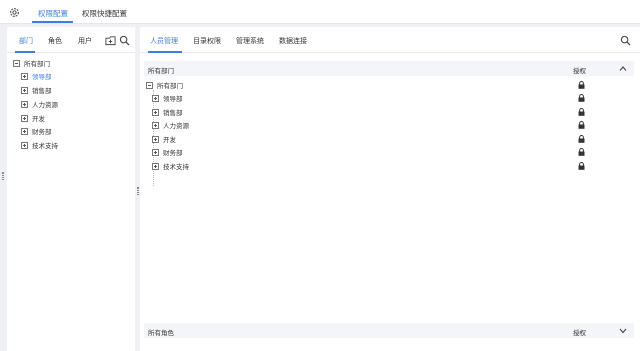  Describe the element at coordinates (161, 333) in the screenshot. I see `section-title: 所有角色` at that location.